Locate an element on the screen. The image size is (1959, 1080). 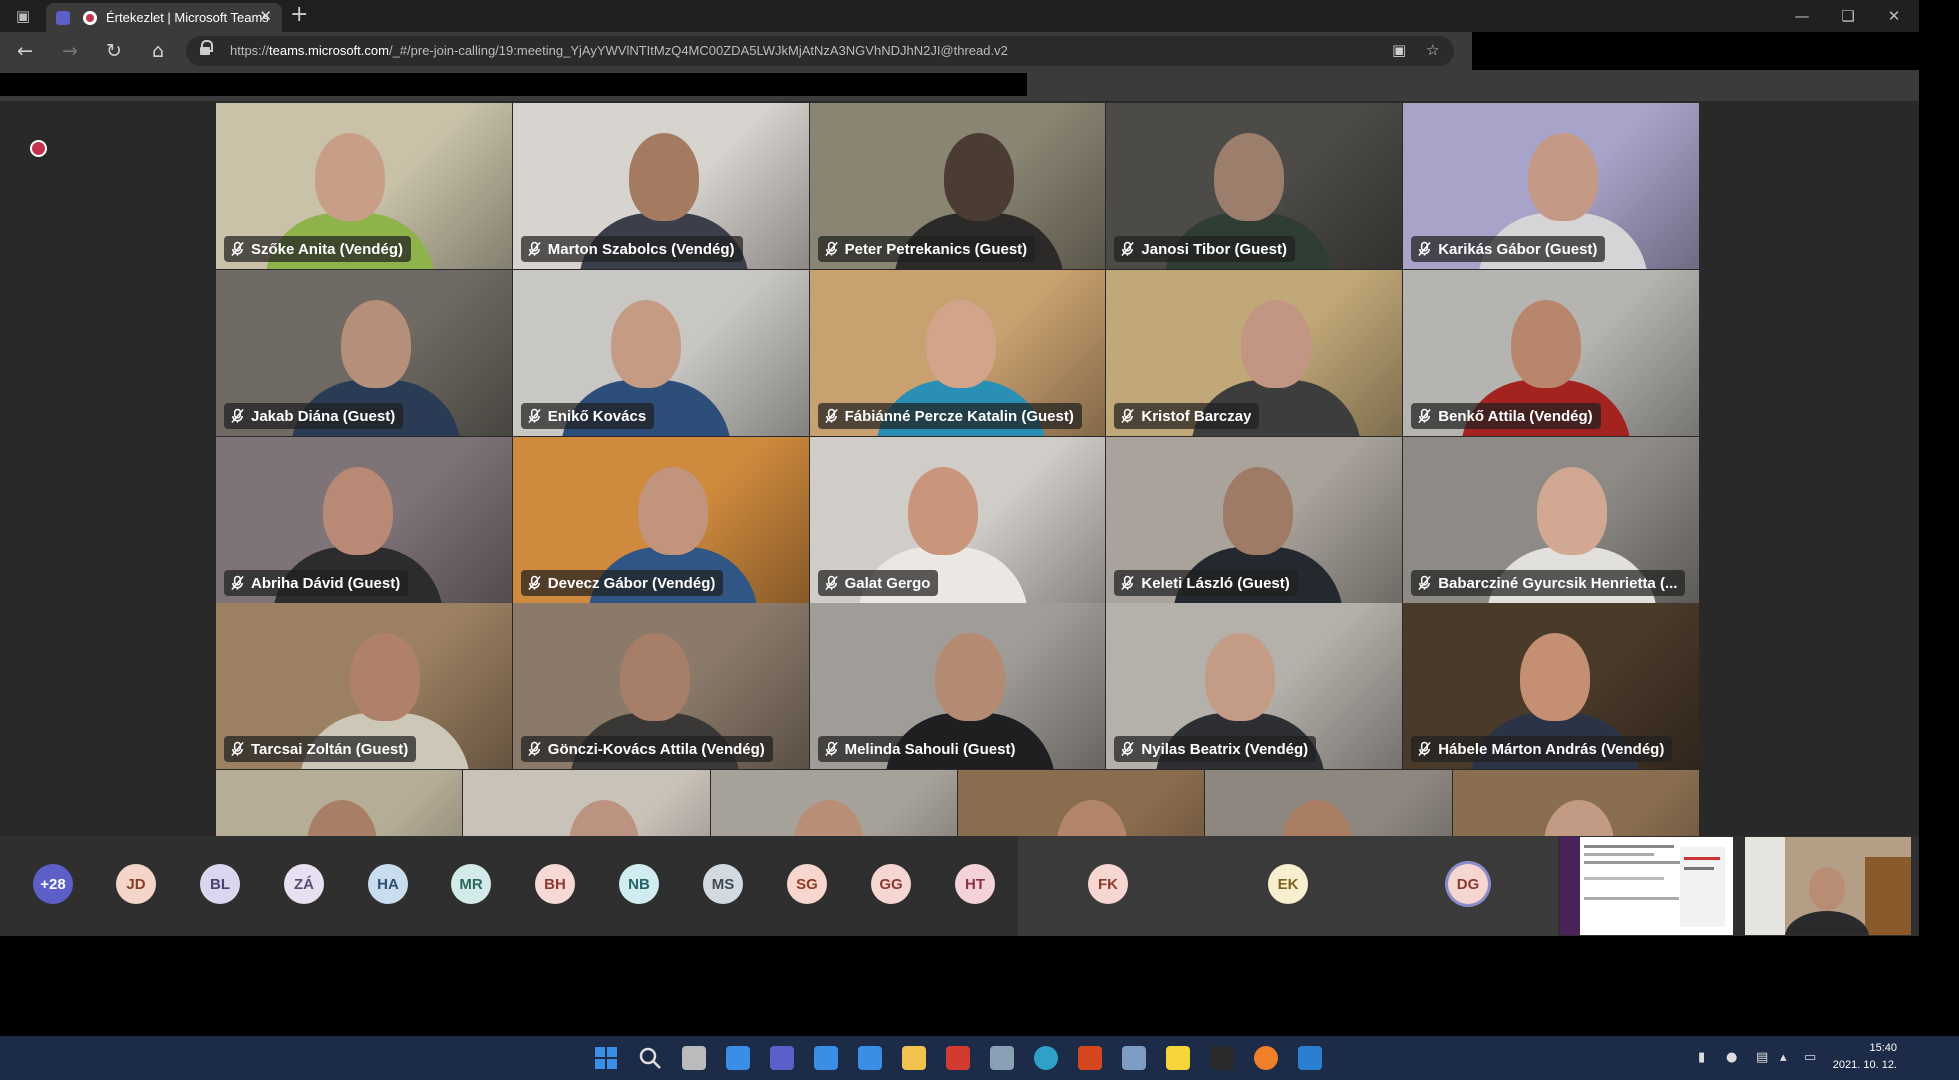
participant-avatar: DG is located at coordinates (1468, 884).